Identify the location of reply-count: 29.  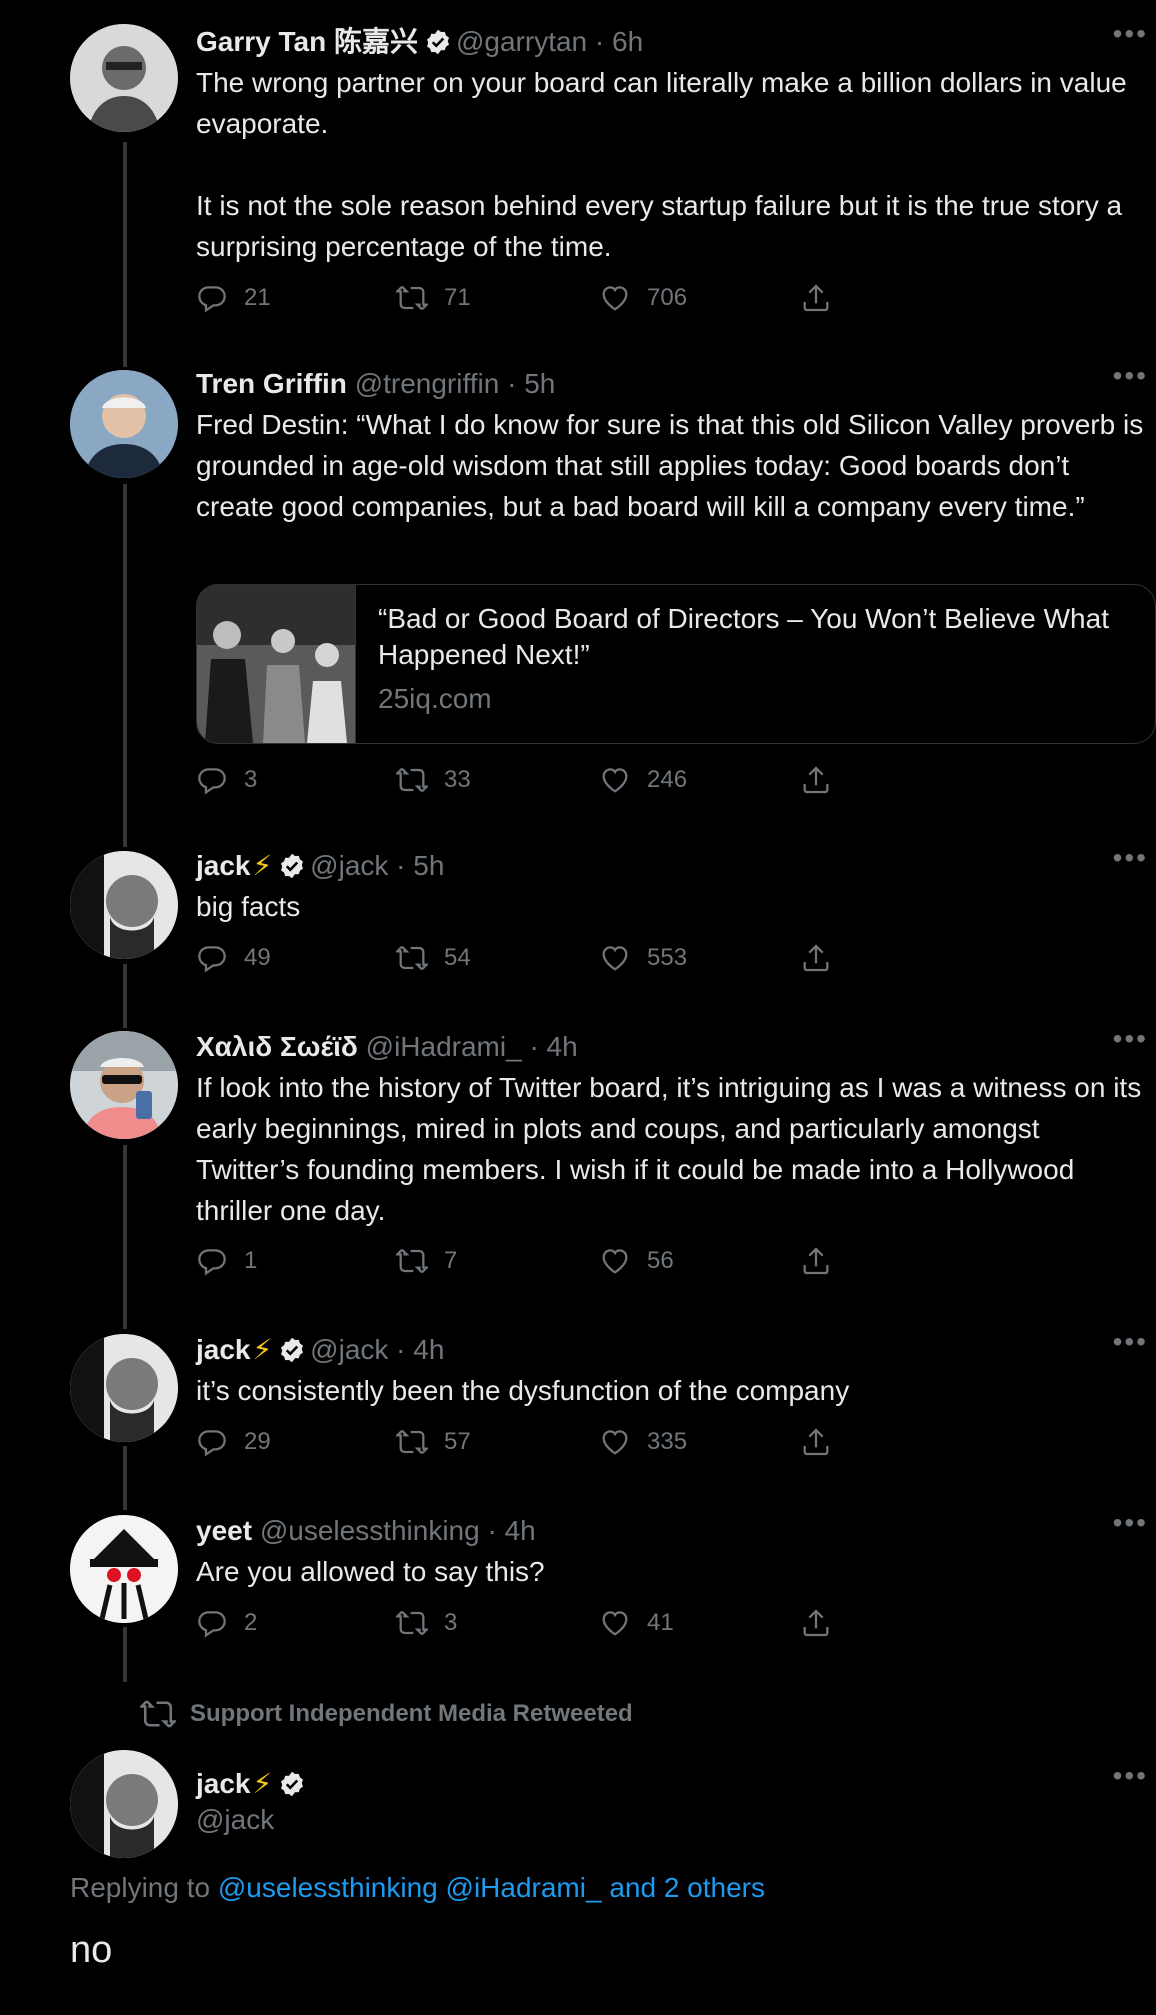
(257, 1441).